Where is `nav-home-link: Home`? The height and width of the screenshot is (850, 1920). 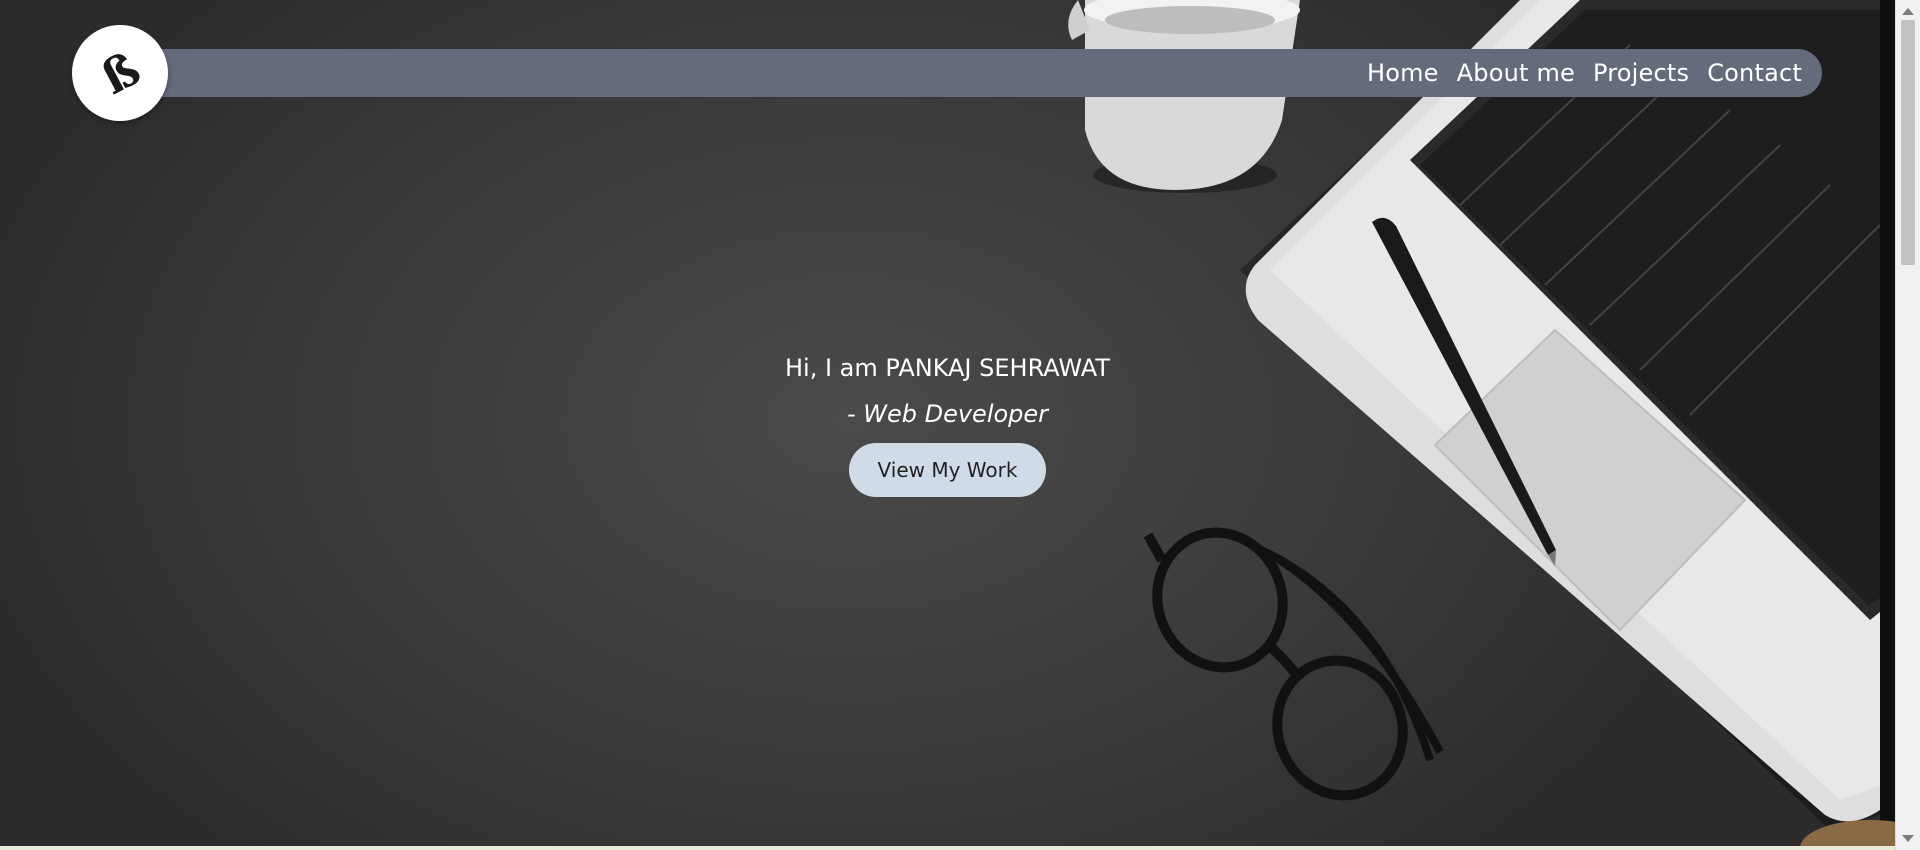 nav-home-link: Home is located at coordinates (1403, 73).